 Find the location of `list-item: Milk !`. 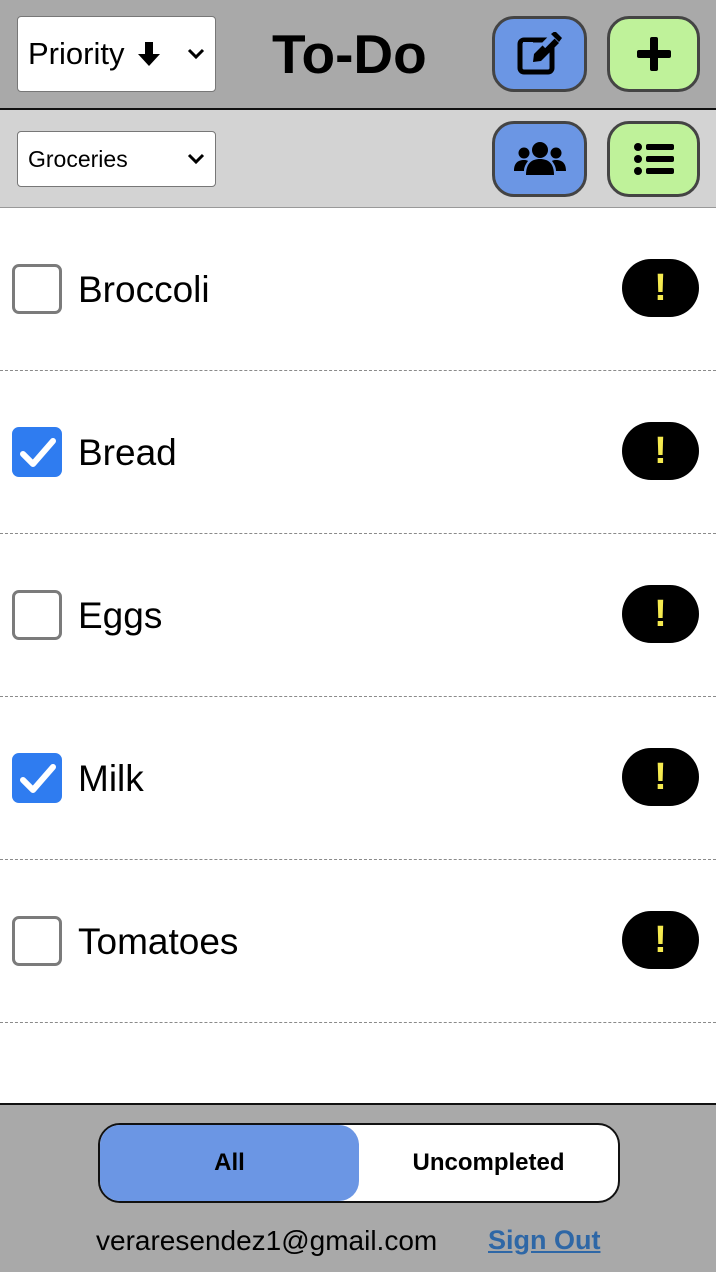

list-item: Milk ! is located at coordinates (358, 778).